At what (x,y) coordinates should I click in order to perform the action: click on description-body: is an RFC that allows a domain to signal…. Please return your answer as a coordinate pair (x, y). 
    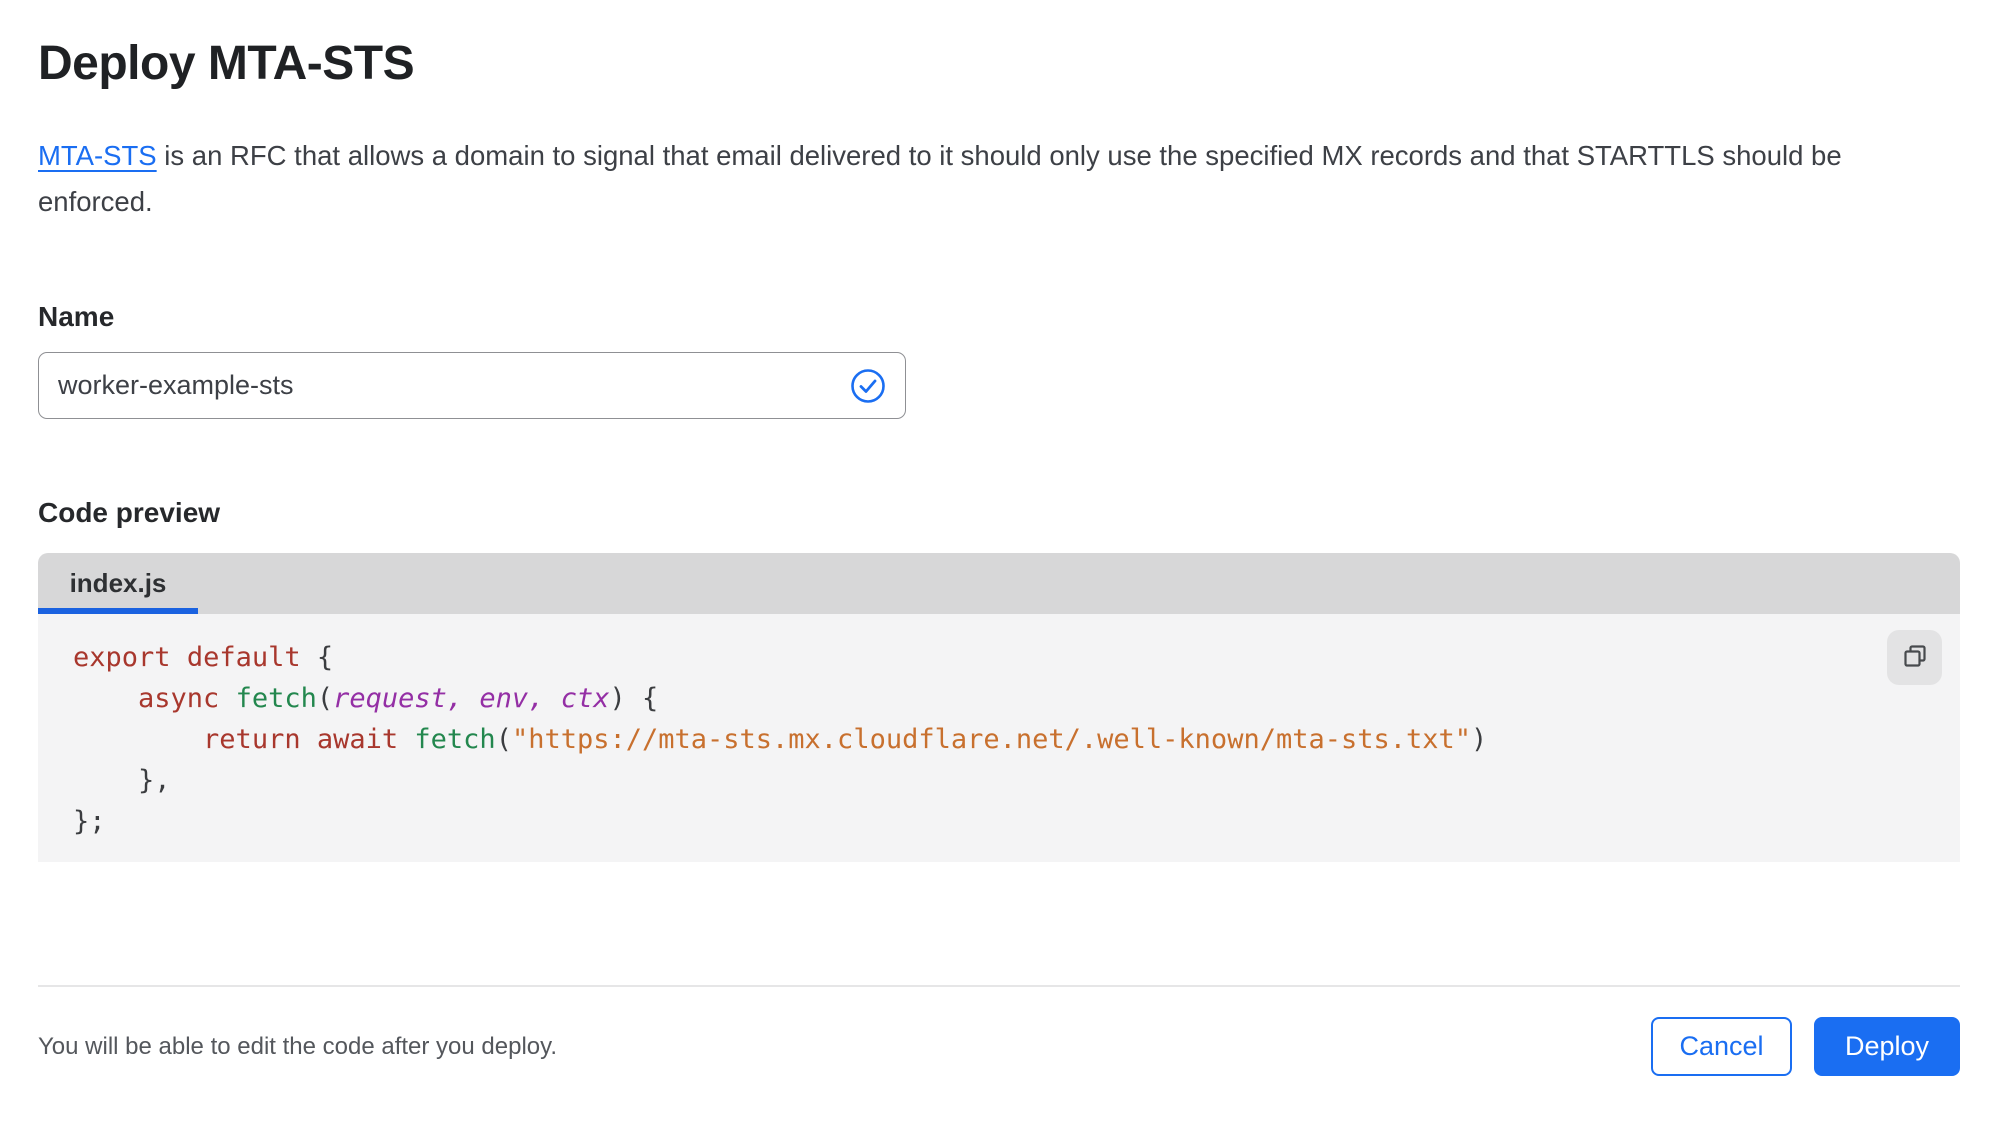
    Looking at the image, I should click on (940, 178).